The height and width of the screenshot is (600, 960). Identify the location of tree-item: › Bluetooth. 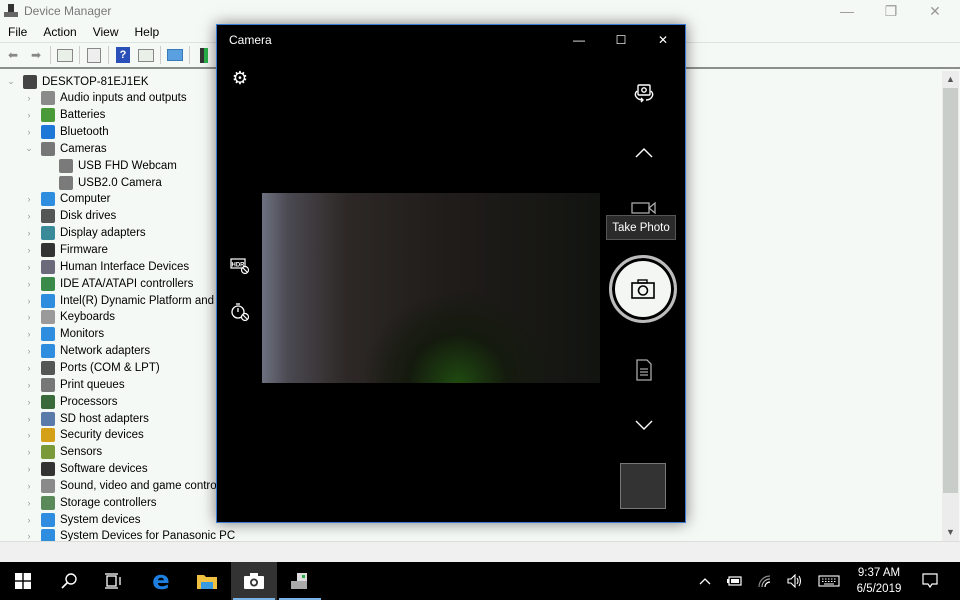
(66, 132).